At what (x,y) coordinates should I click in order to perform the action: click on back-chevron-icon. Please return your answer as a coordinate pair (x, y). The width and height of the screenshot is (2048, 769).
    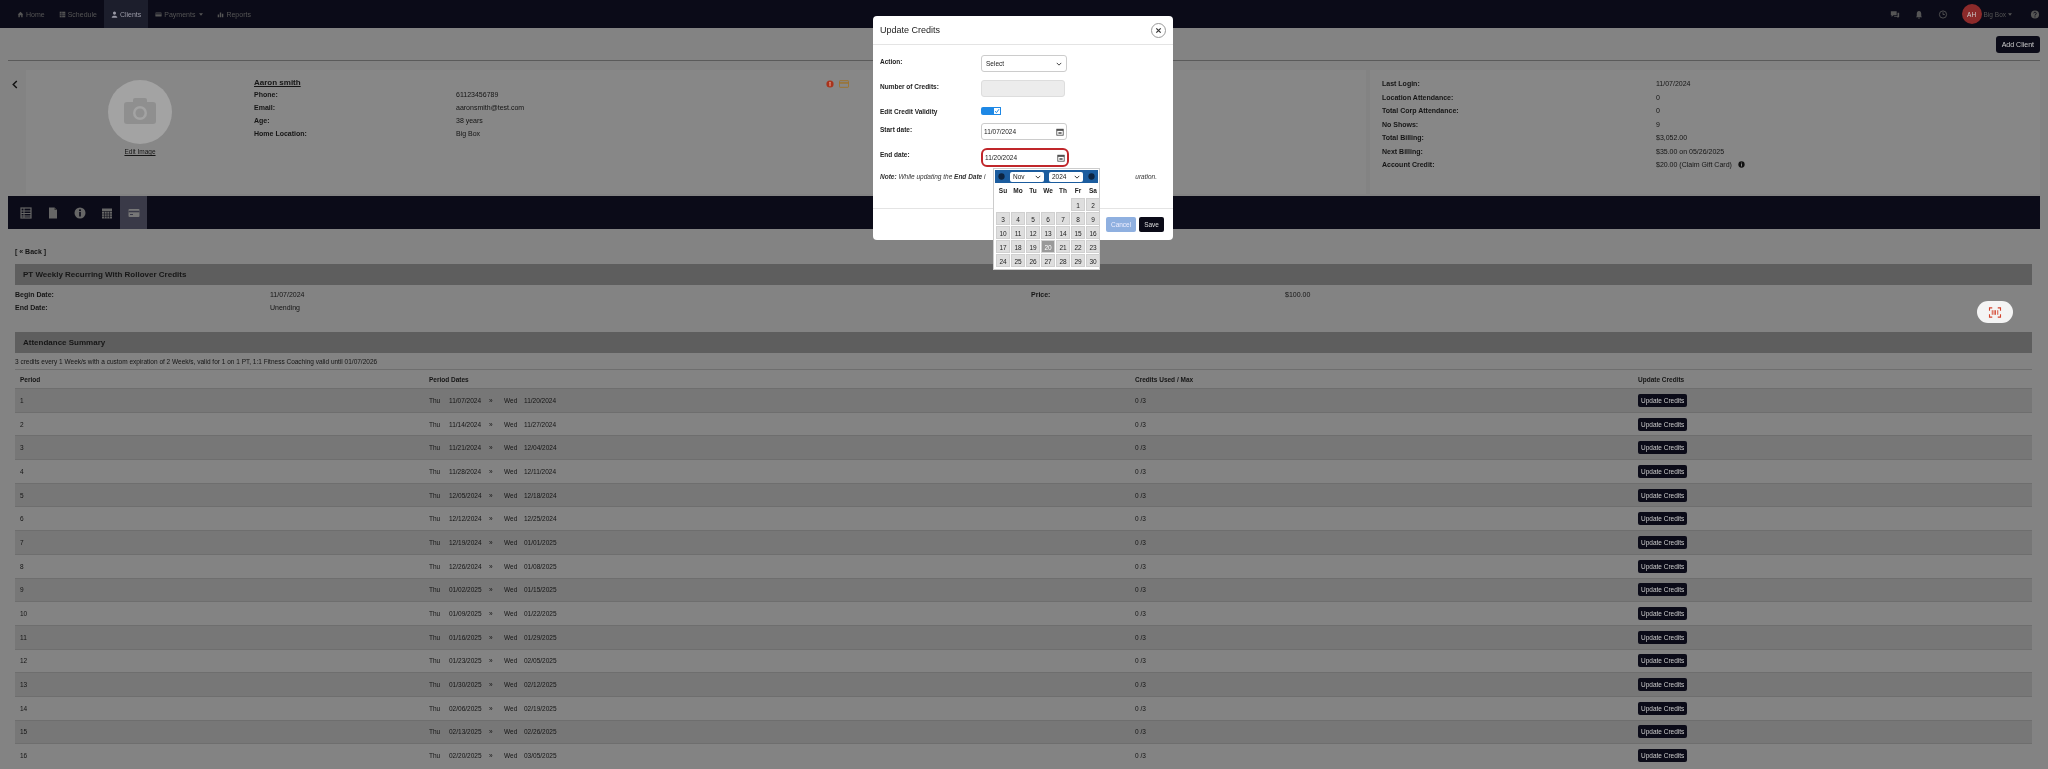
    Looking at the image, I should click on (15, 84).